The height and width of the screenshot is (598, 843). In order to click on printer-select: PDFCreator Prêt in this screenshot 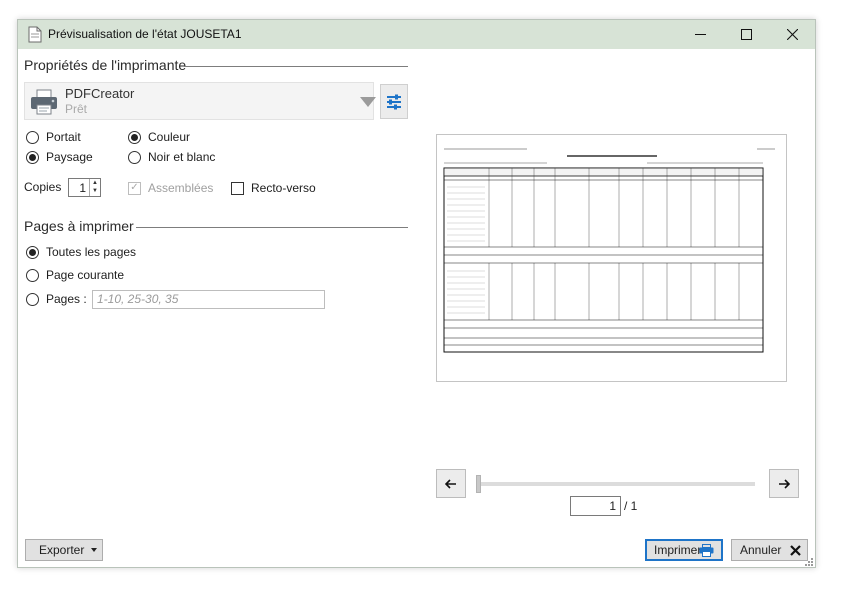, I will do `click(200, 101)`.